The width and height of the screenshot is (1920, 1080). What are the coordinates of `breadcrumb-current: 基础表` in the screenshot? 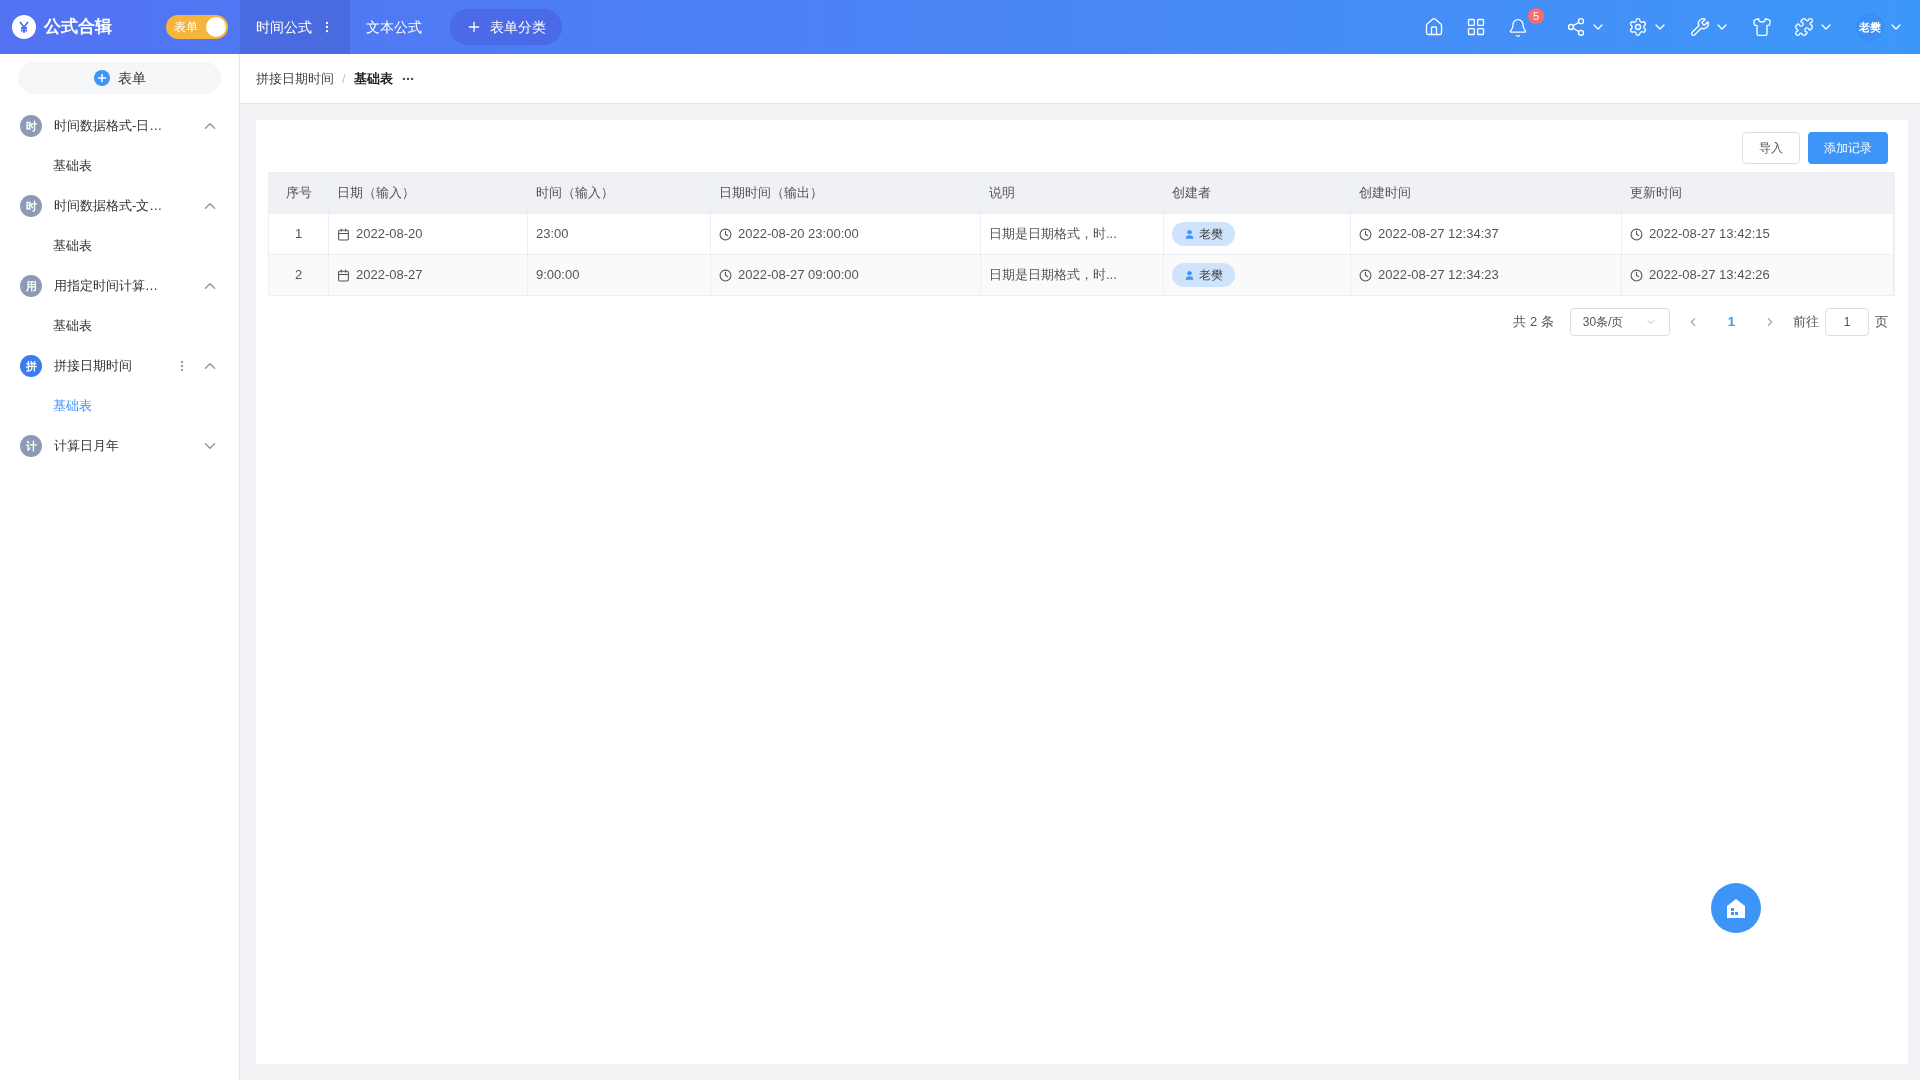 It's located at (373, 78).